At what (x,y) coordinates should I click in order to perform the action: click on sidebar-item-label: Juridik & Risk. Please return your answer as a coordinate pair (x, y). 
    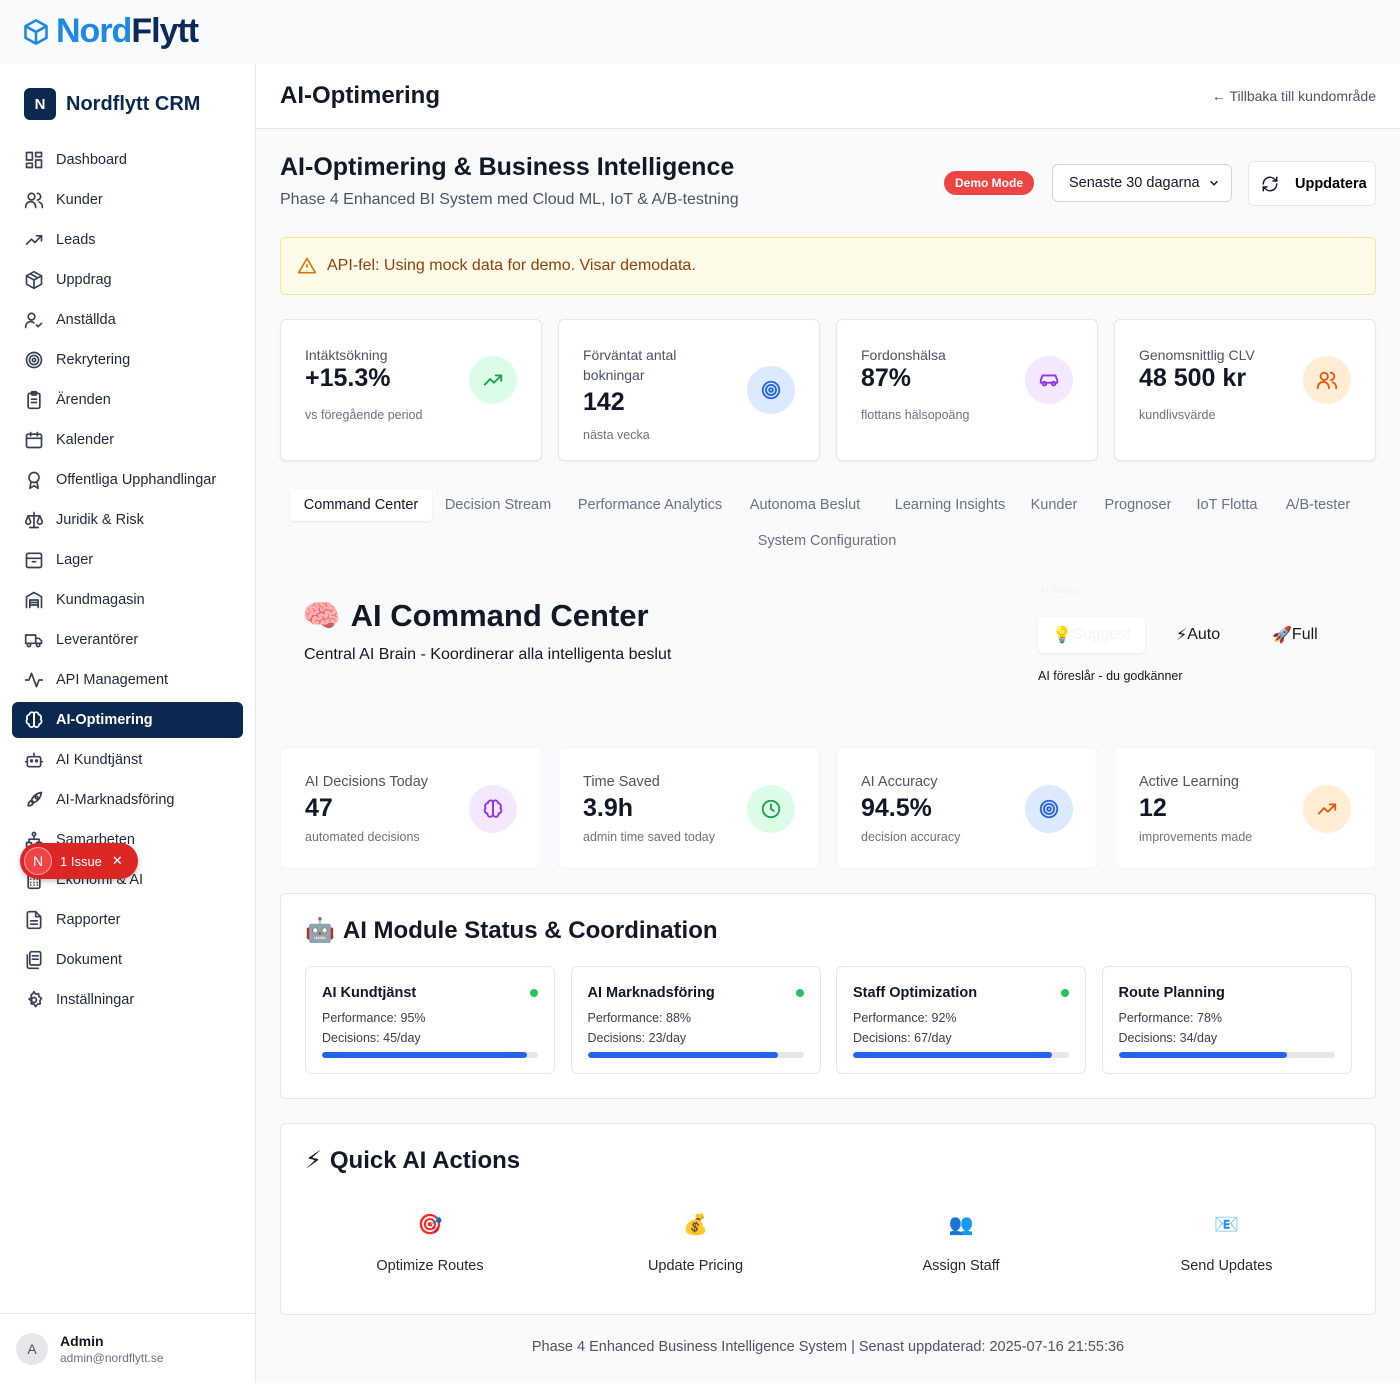
    Looking at the image, I should click on (100, 520).